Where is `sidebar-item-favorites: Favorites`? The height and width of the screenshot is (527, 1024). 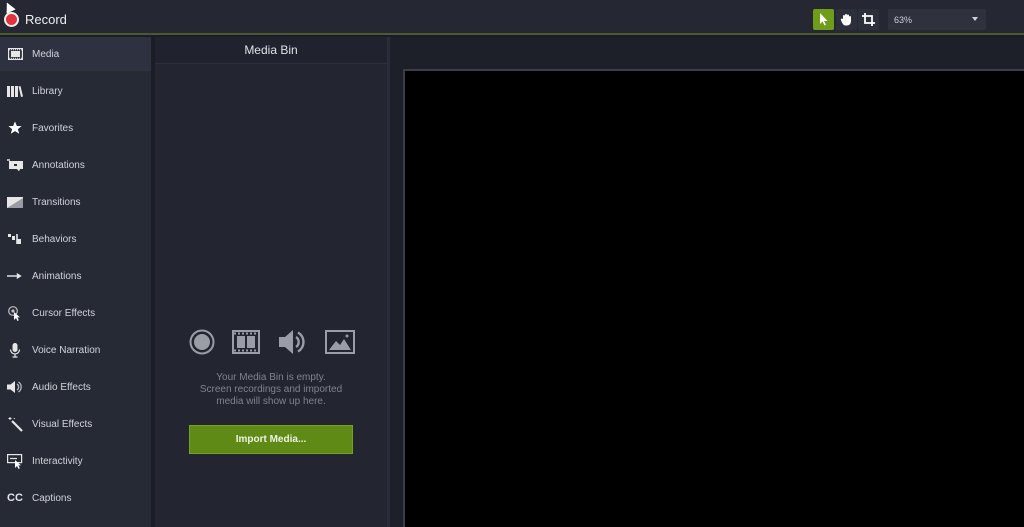
sidebar-item-favorites: Favorites is located at coordinates (75, 128).